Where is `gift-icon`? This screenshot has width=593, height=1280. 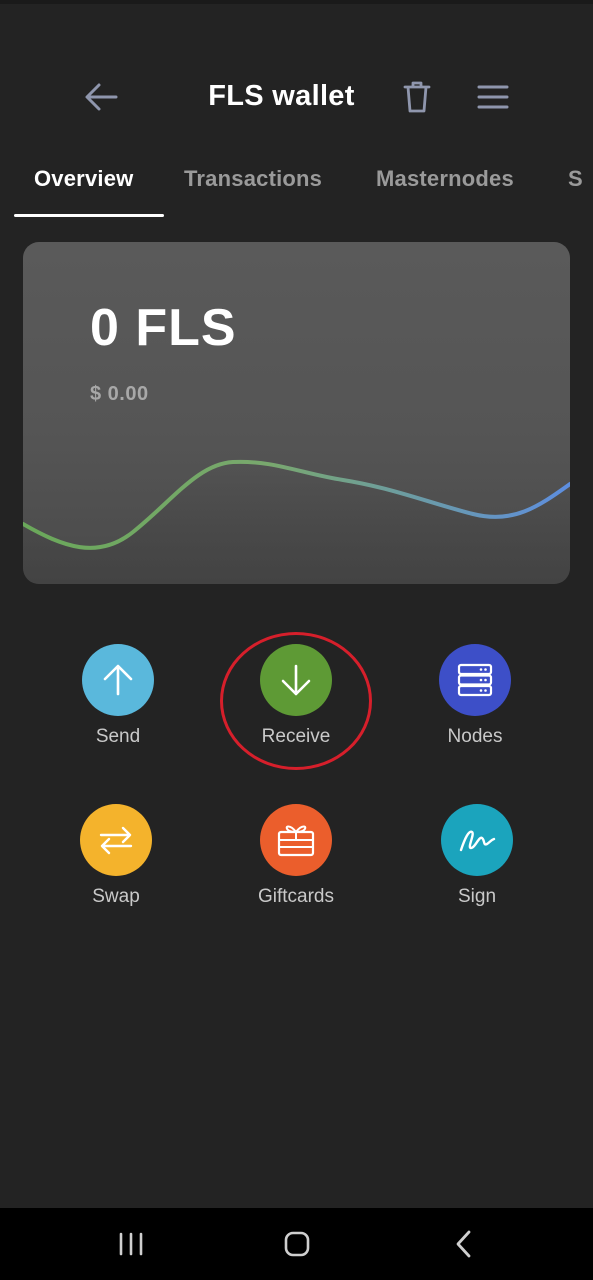 gift-icon is located at coordinates (296, 841).